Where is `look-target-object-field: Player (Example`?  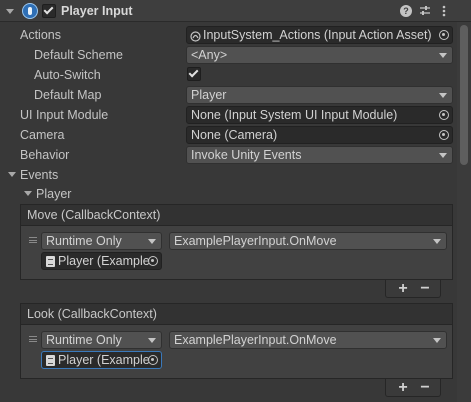 look-target-object-field: Player (Example is located at coordinates (101, 360).